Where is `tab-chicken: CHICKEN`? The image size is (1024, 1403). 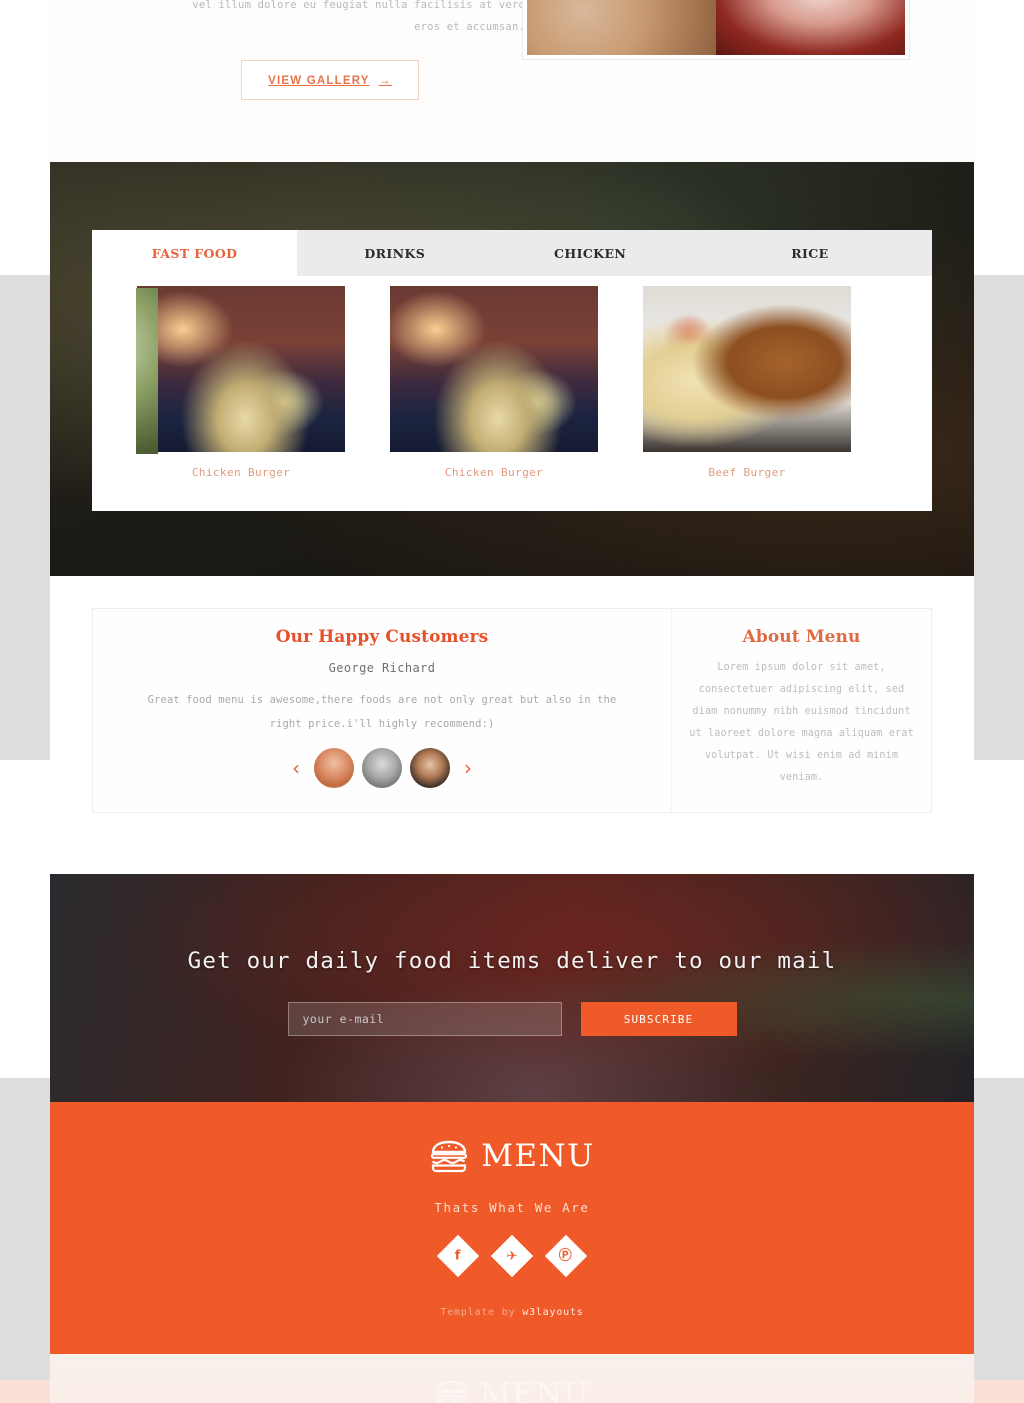
tab-chicken: CHICKEN is located at coordinates (589, 253).